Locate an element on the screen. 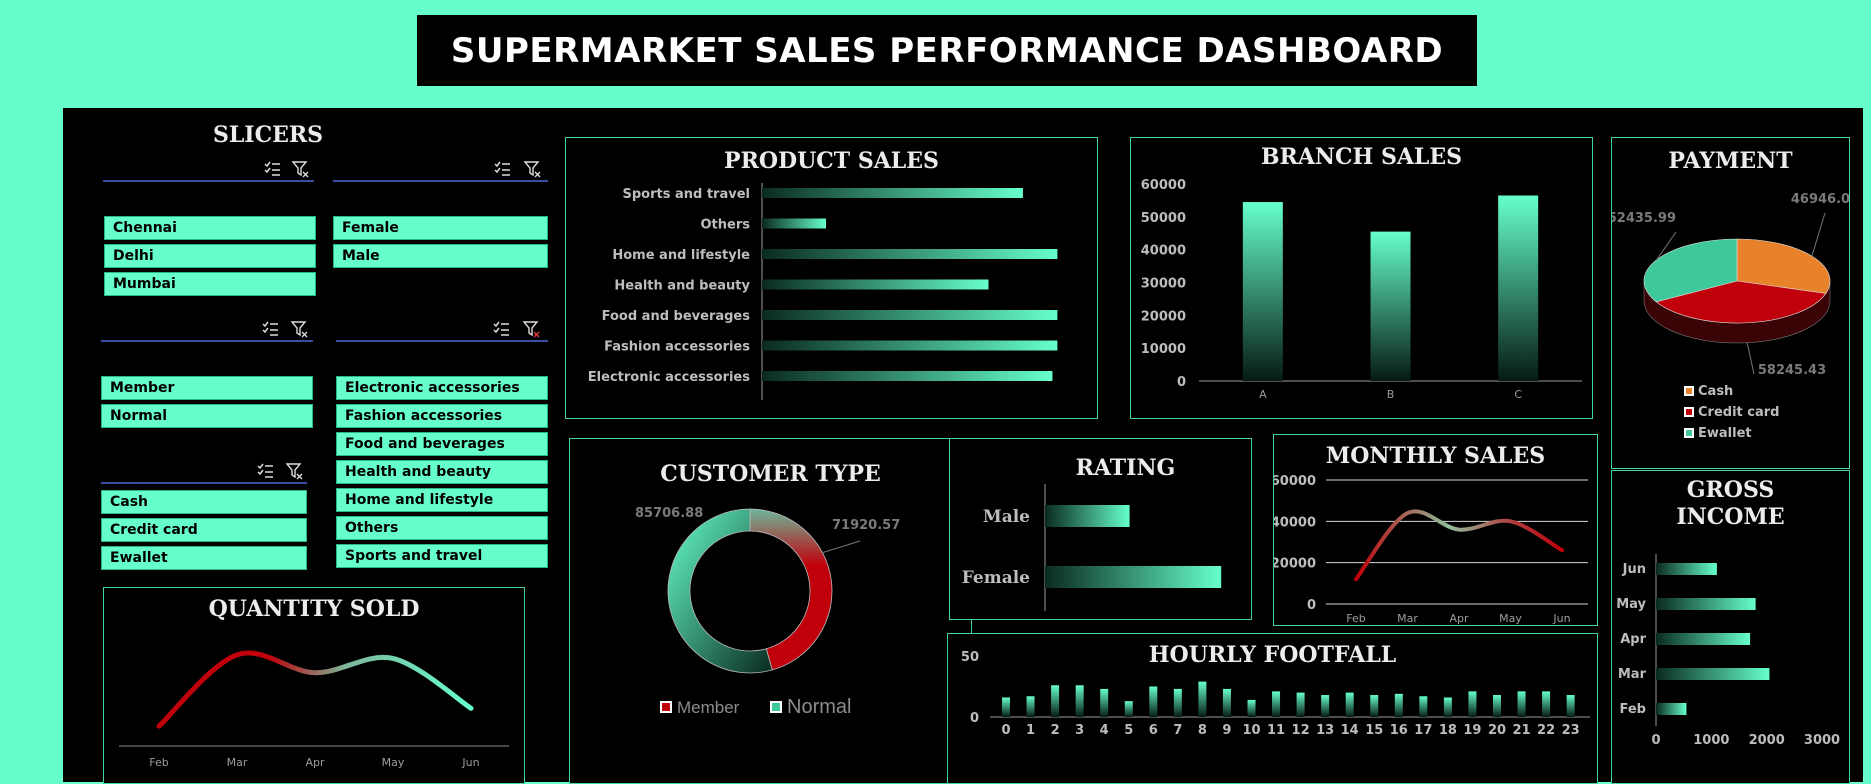 Image resolution: width=1871 pixels, height=784 pixels. payment-slicer-header is located at coordinates (204, 473).